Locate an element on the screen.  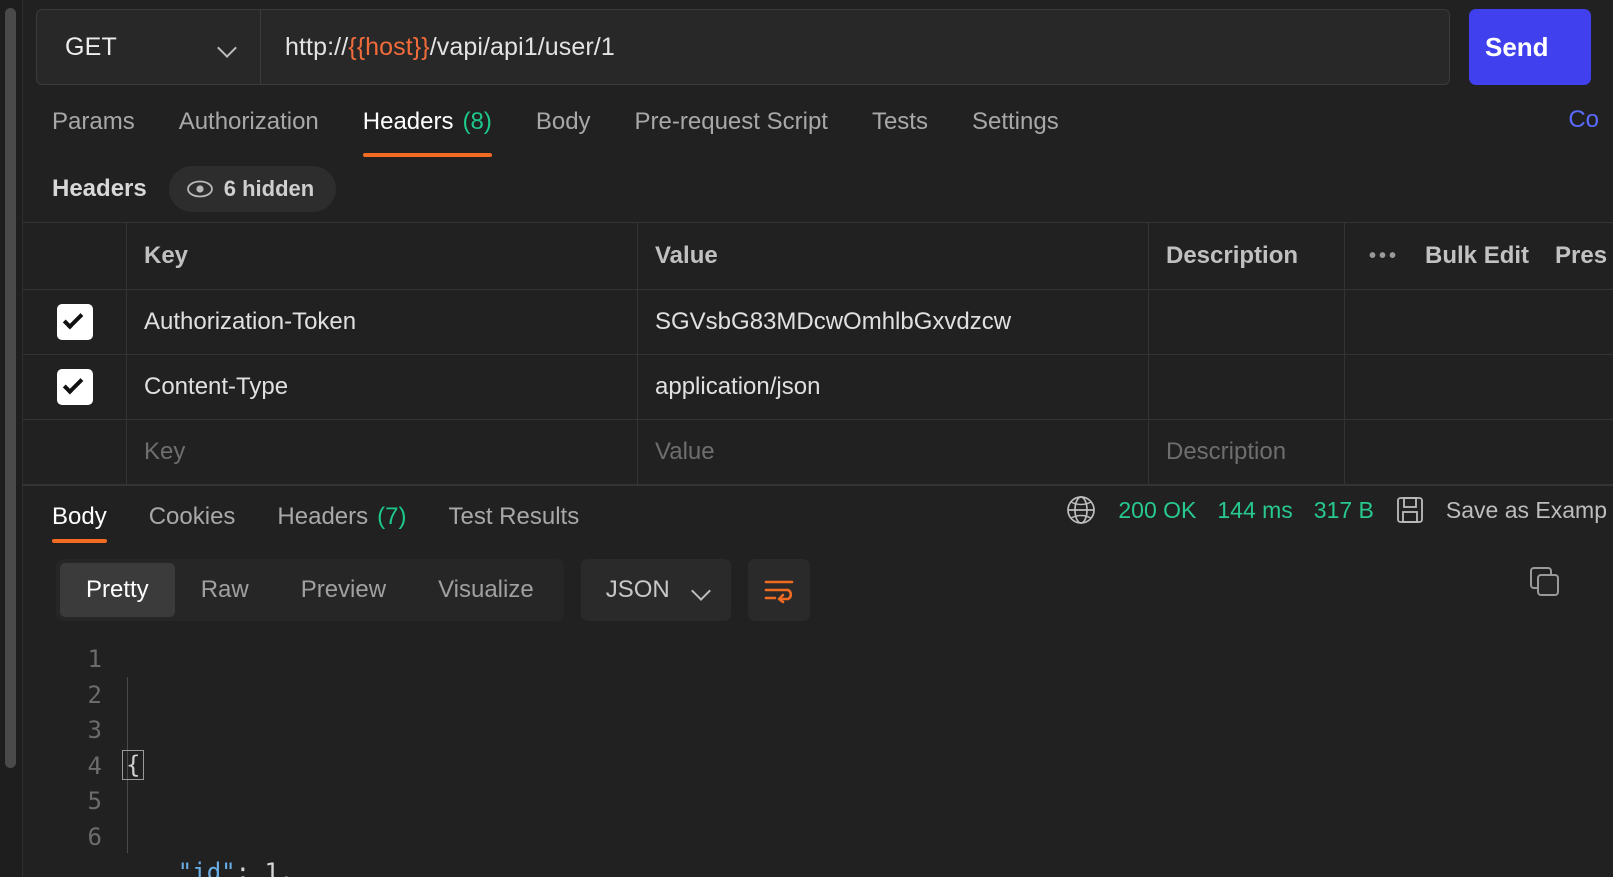
line-number: 4 is located at coordinates (94, 765).